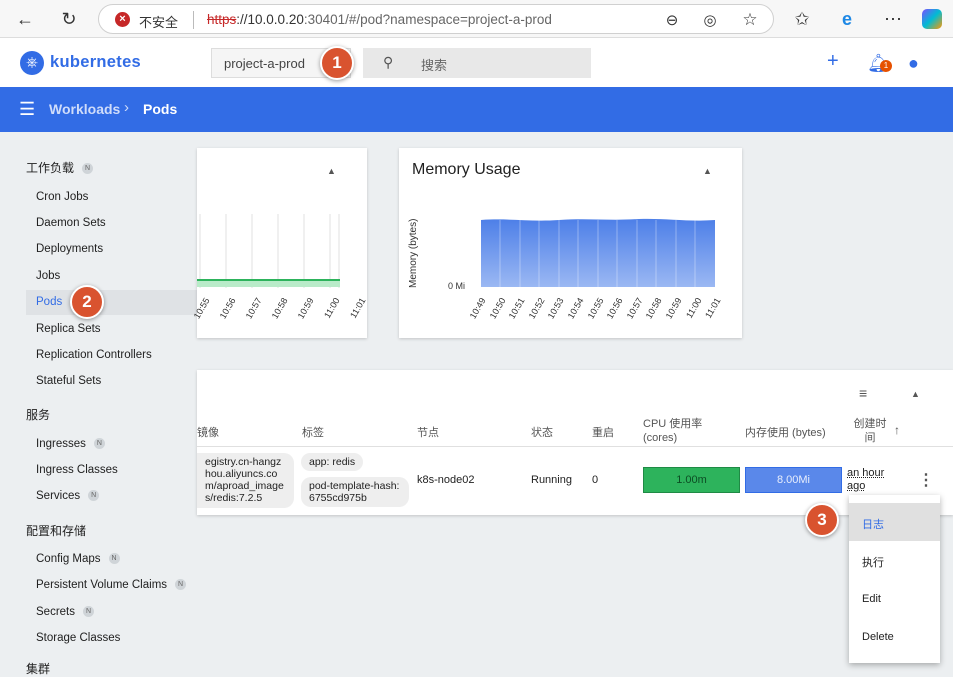 Image resolution: width=953 pixels, height=677 pixels. I want to click on sidebar-item-secrets: Secrets N, so click(65, 612).